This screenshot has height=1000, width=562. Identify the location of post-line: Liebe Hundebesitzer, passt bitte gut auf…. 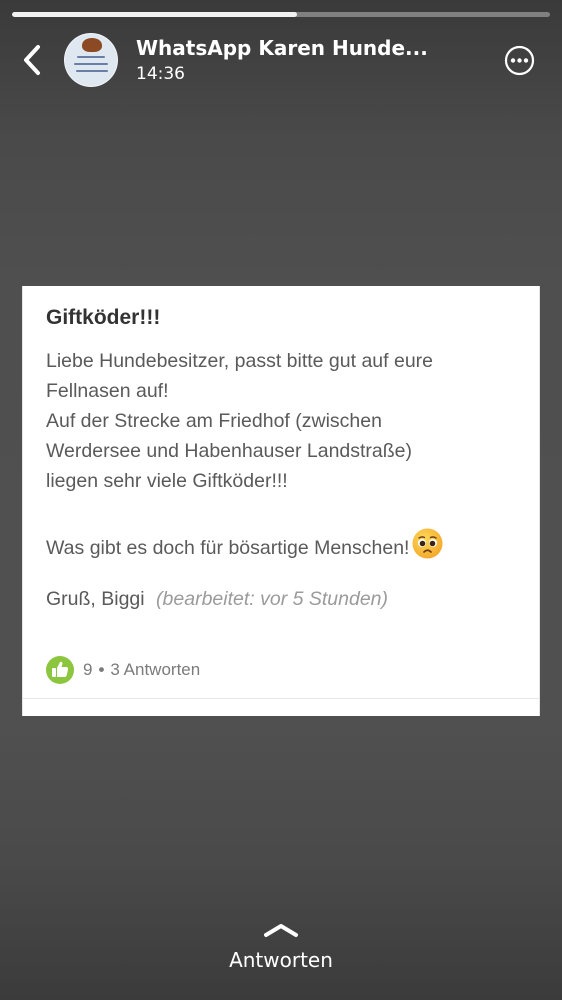
(240, 361).